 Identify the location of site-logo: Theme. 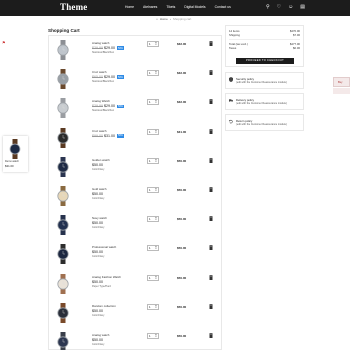
(74, 7).